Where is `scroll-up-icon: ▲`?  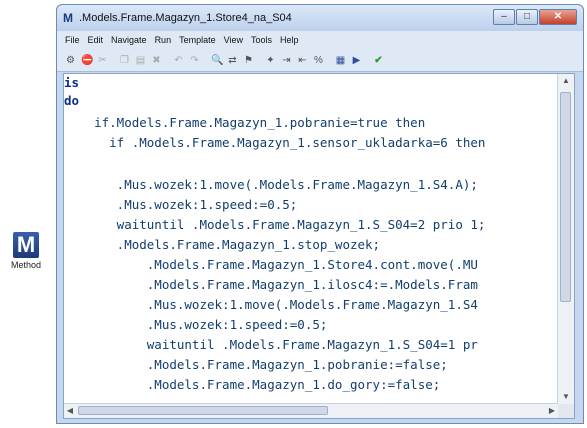
scroll-up-icon: ▲ is located at coordinates (566, 81).